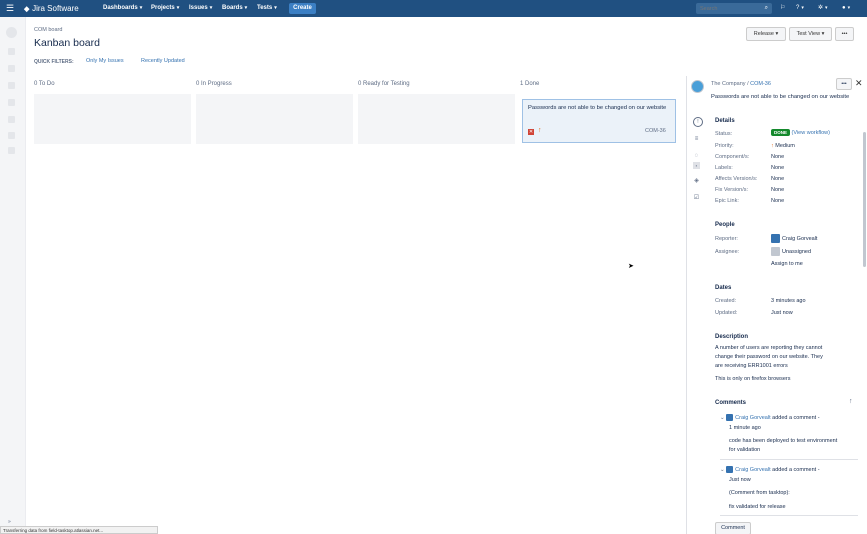 The height and width of the screenshot is (534, 867). Describe the element at coordinates (655, 131) in the screenshot. I see `issue-card-key: COM-36` at that location.